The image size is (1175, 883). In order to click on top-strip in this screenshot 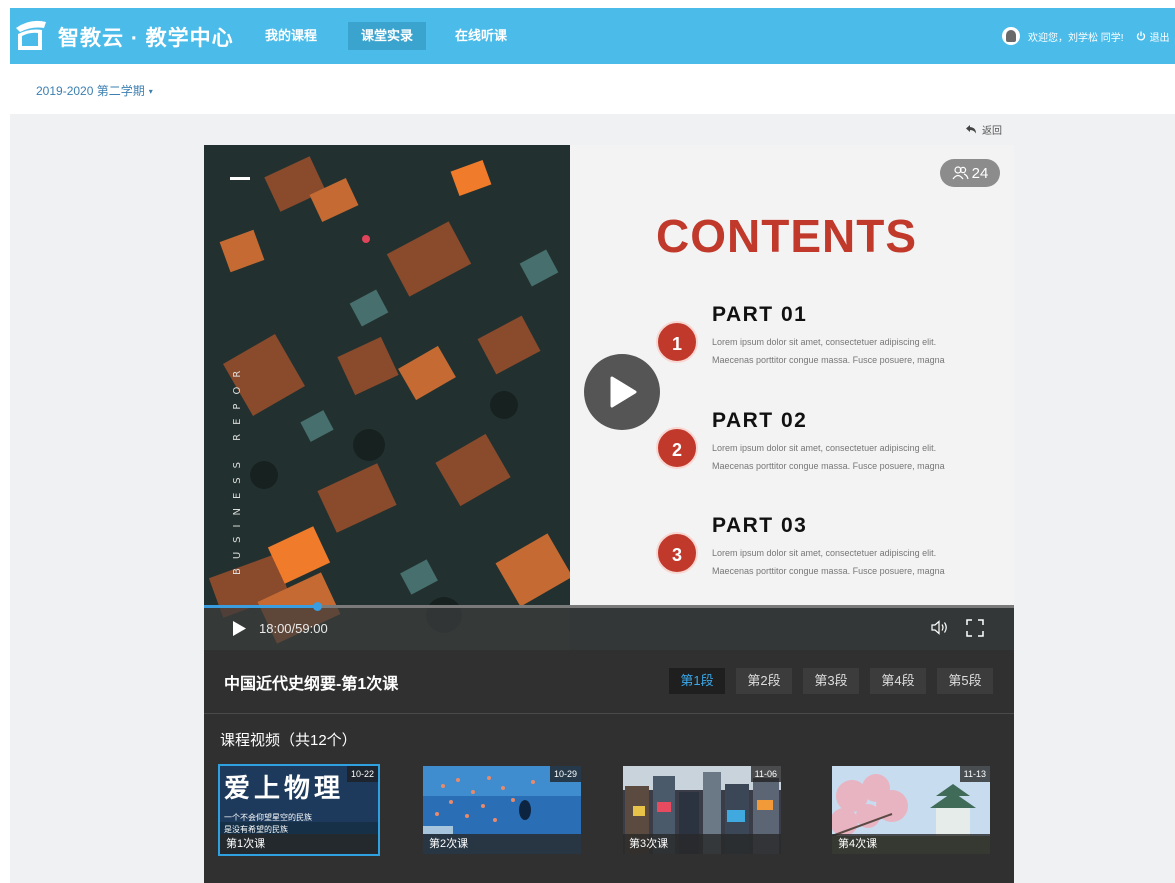, I will do `click(587, 4)`.